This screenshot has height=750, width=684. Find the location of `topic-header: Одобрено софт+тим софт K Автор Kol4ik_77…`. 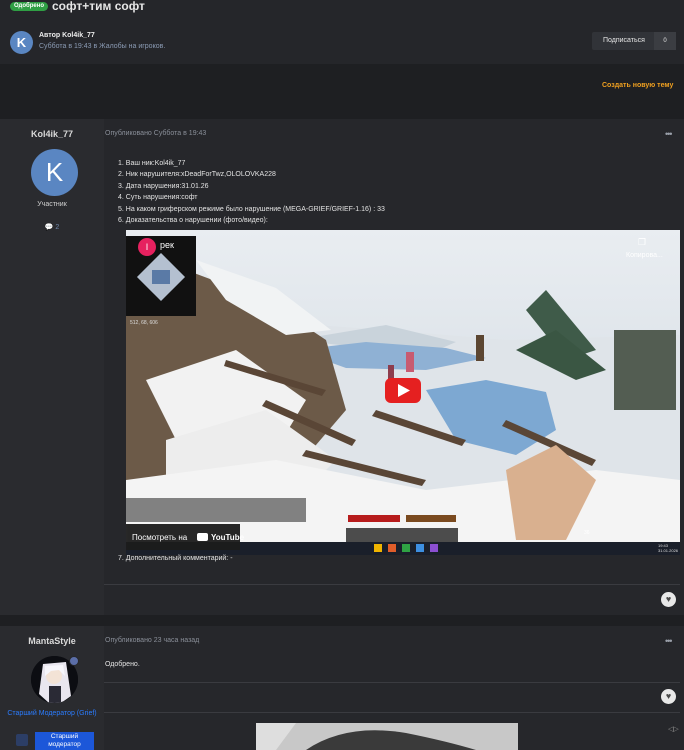

topic-header: Одобрено софт+тим софт K Автор Kol4ik_77… is located at coordinates (342, 32).